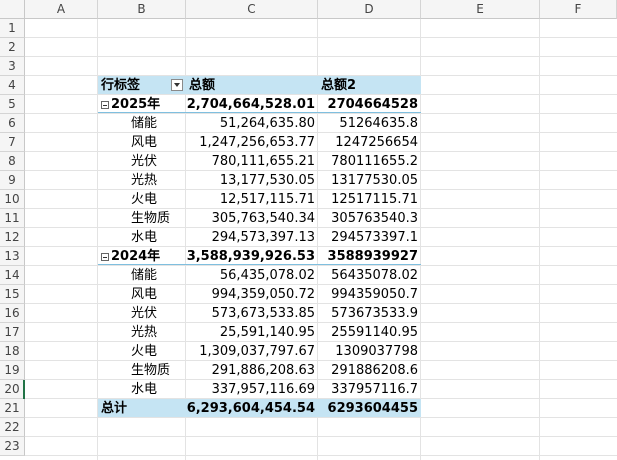 The image size is (617, 460). What do you see at coordinates (369, 294) in the screenshot?
I see `pivot-item-total2: 994359050.7` at bounding box center [369, 294].